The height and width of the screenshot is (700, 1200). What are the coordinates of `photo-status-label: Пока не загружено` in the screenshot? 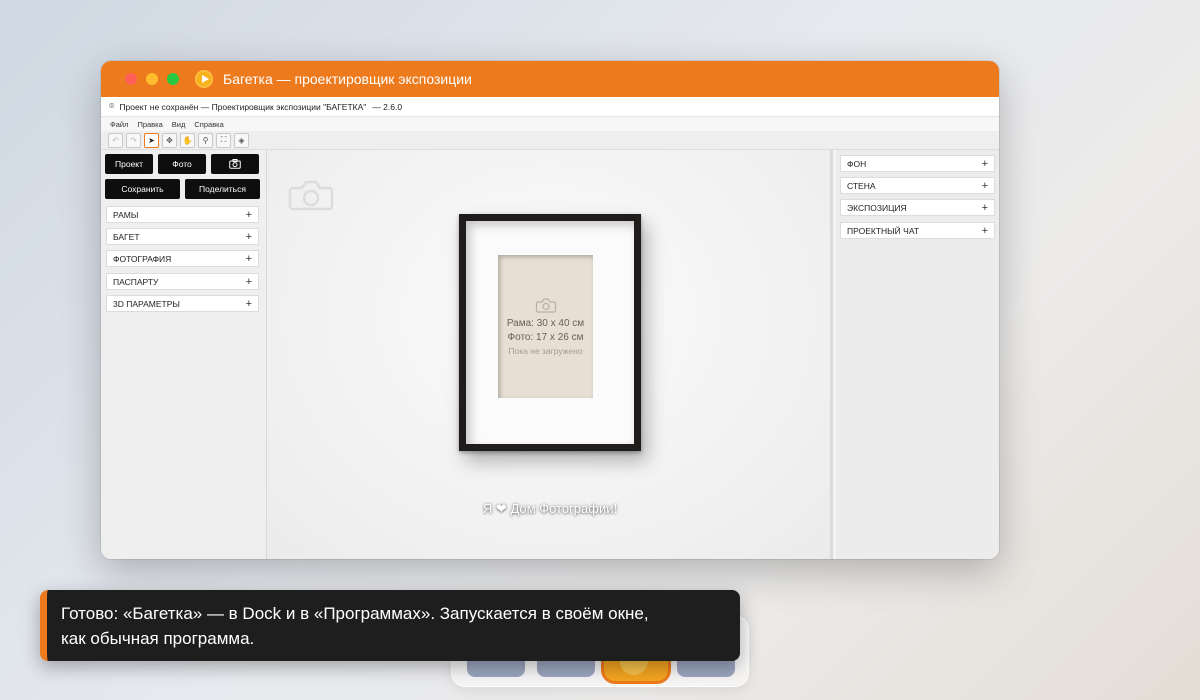 It's located at (545, 351).